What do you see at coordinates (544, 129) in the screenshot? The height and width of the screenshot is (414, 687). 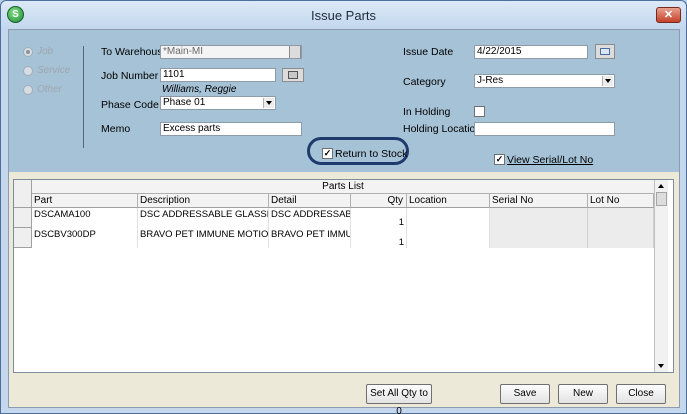 I see `holding-location-field` at bounding box center [544, 129].